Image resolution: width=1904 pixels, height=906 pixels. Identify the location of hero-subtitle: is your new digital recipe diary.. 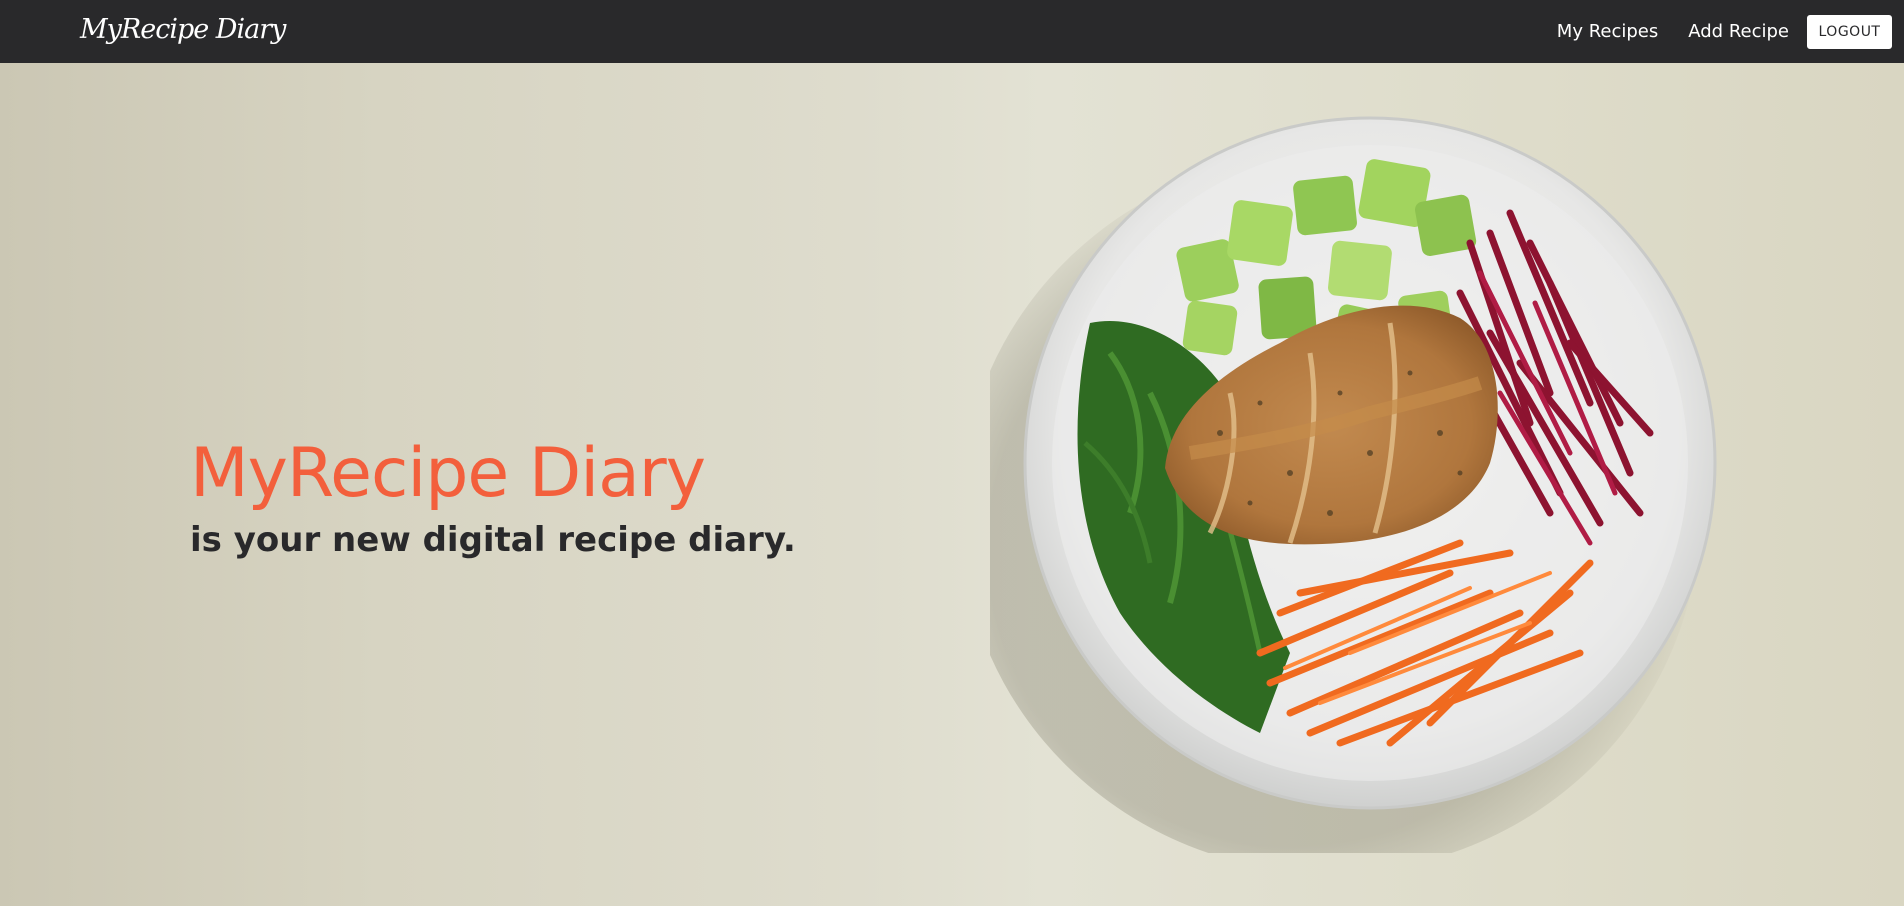
(493, 540).